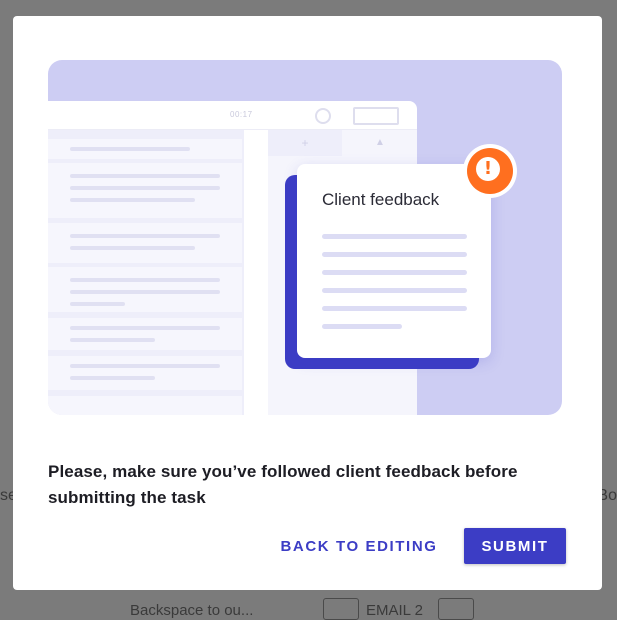 Image resolution: width=617 pixels, height=620 pixels. What do you see at coordinates (380, 142) in the screenshot?
I see `illustration-tab-triangle-icon: ▲` at bounding box center [380, 142].